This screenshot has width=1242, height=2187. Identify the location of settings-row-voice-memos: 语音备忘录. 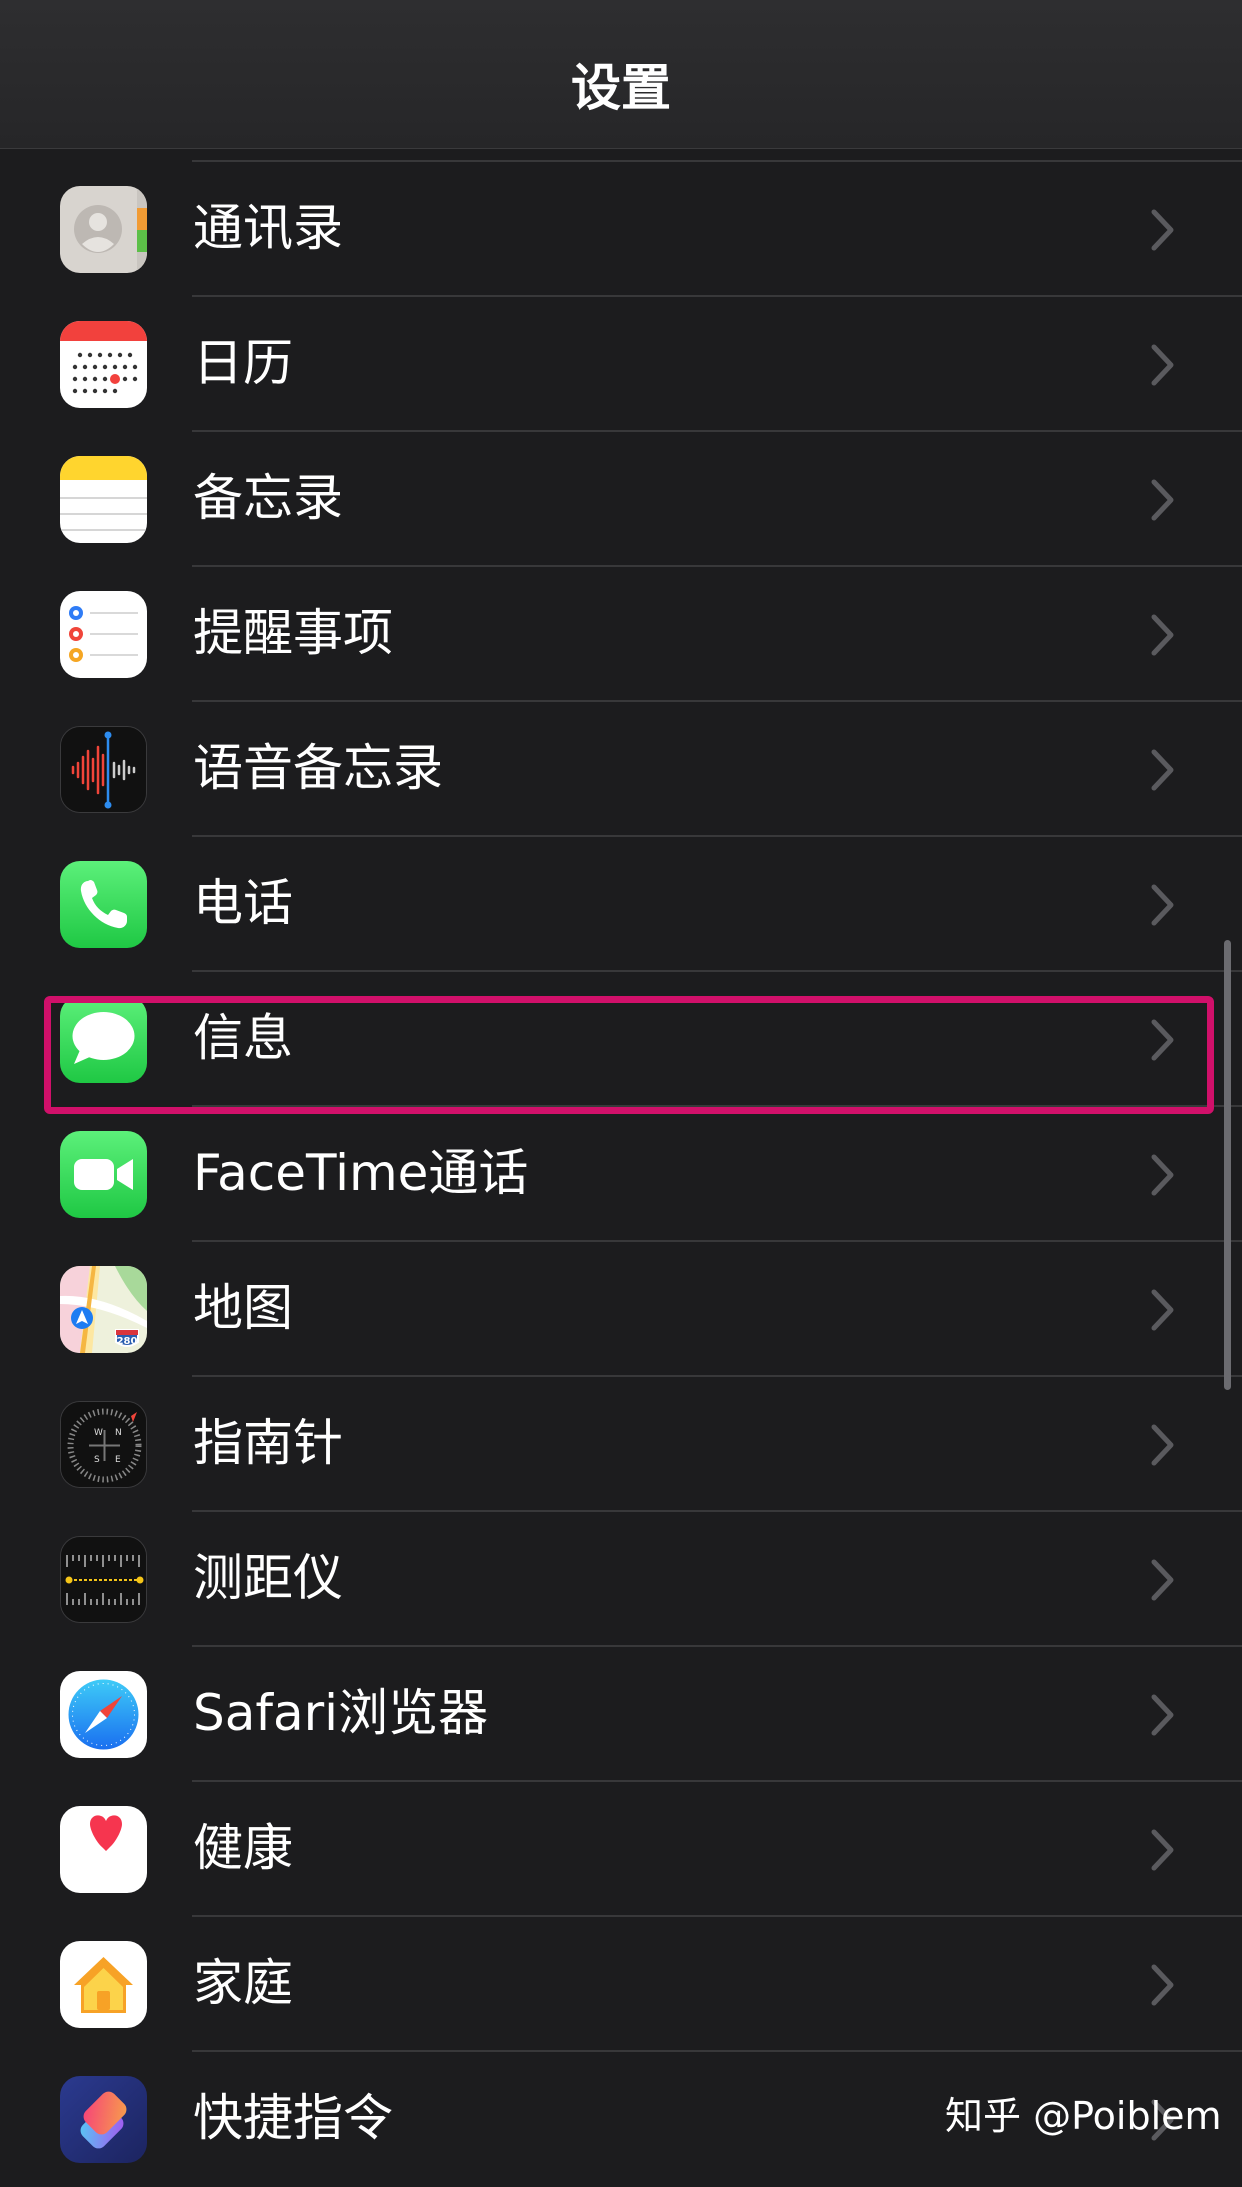
(621, 769).